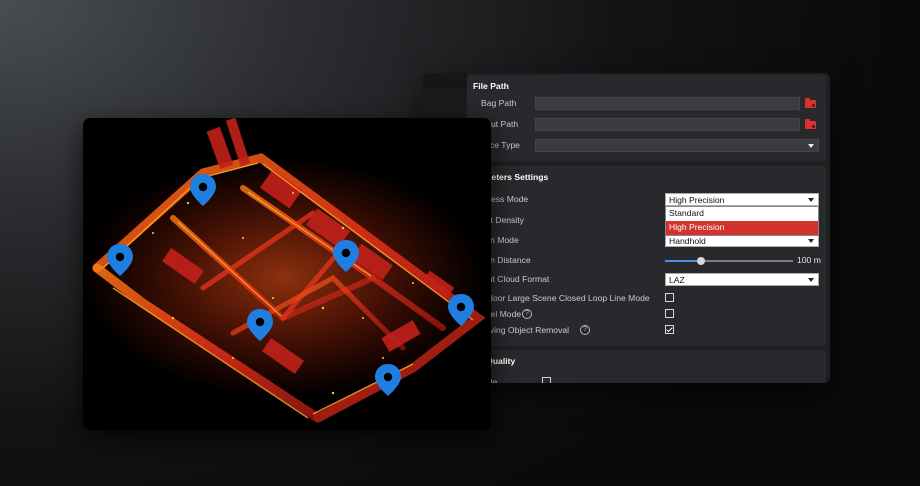 The image size is (920, 486). What do you see at coordinates (527, 330) in the screenshot?
I see `moving-object-label: oving Object Removal` at bounding box center [527, 330].